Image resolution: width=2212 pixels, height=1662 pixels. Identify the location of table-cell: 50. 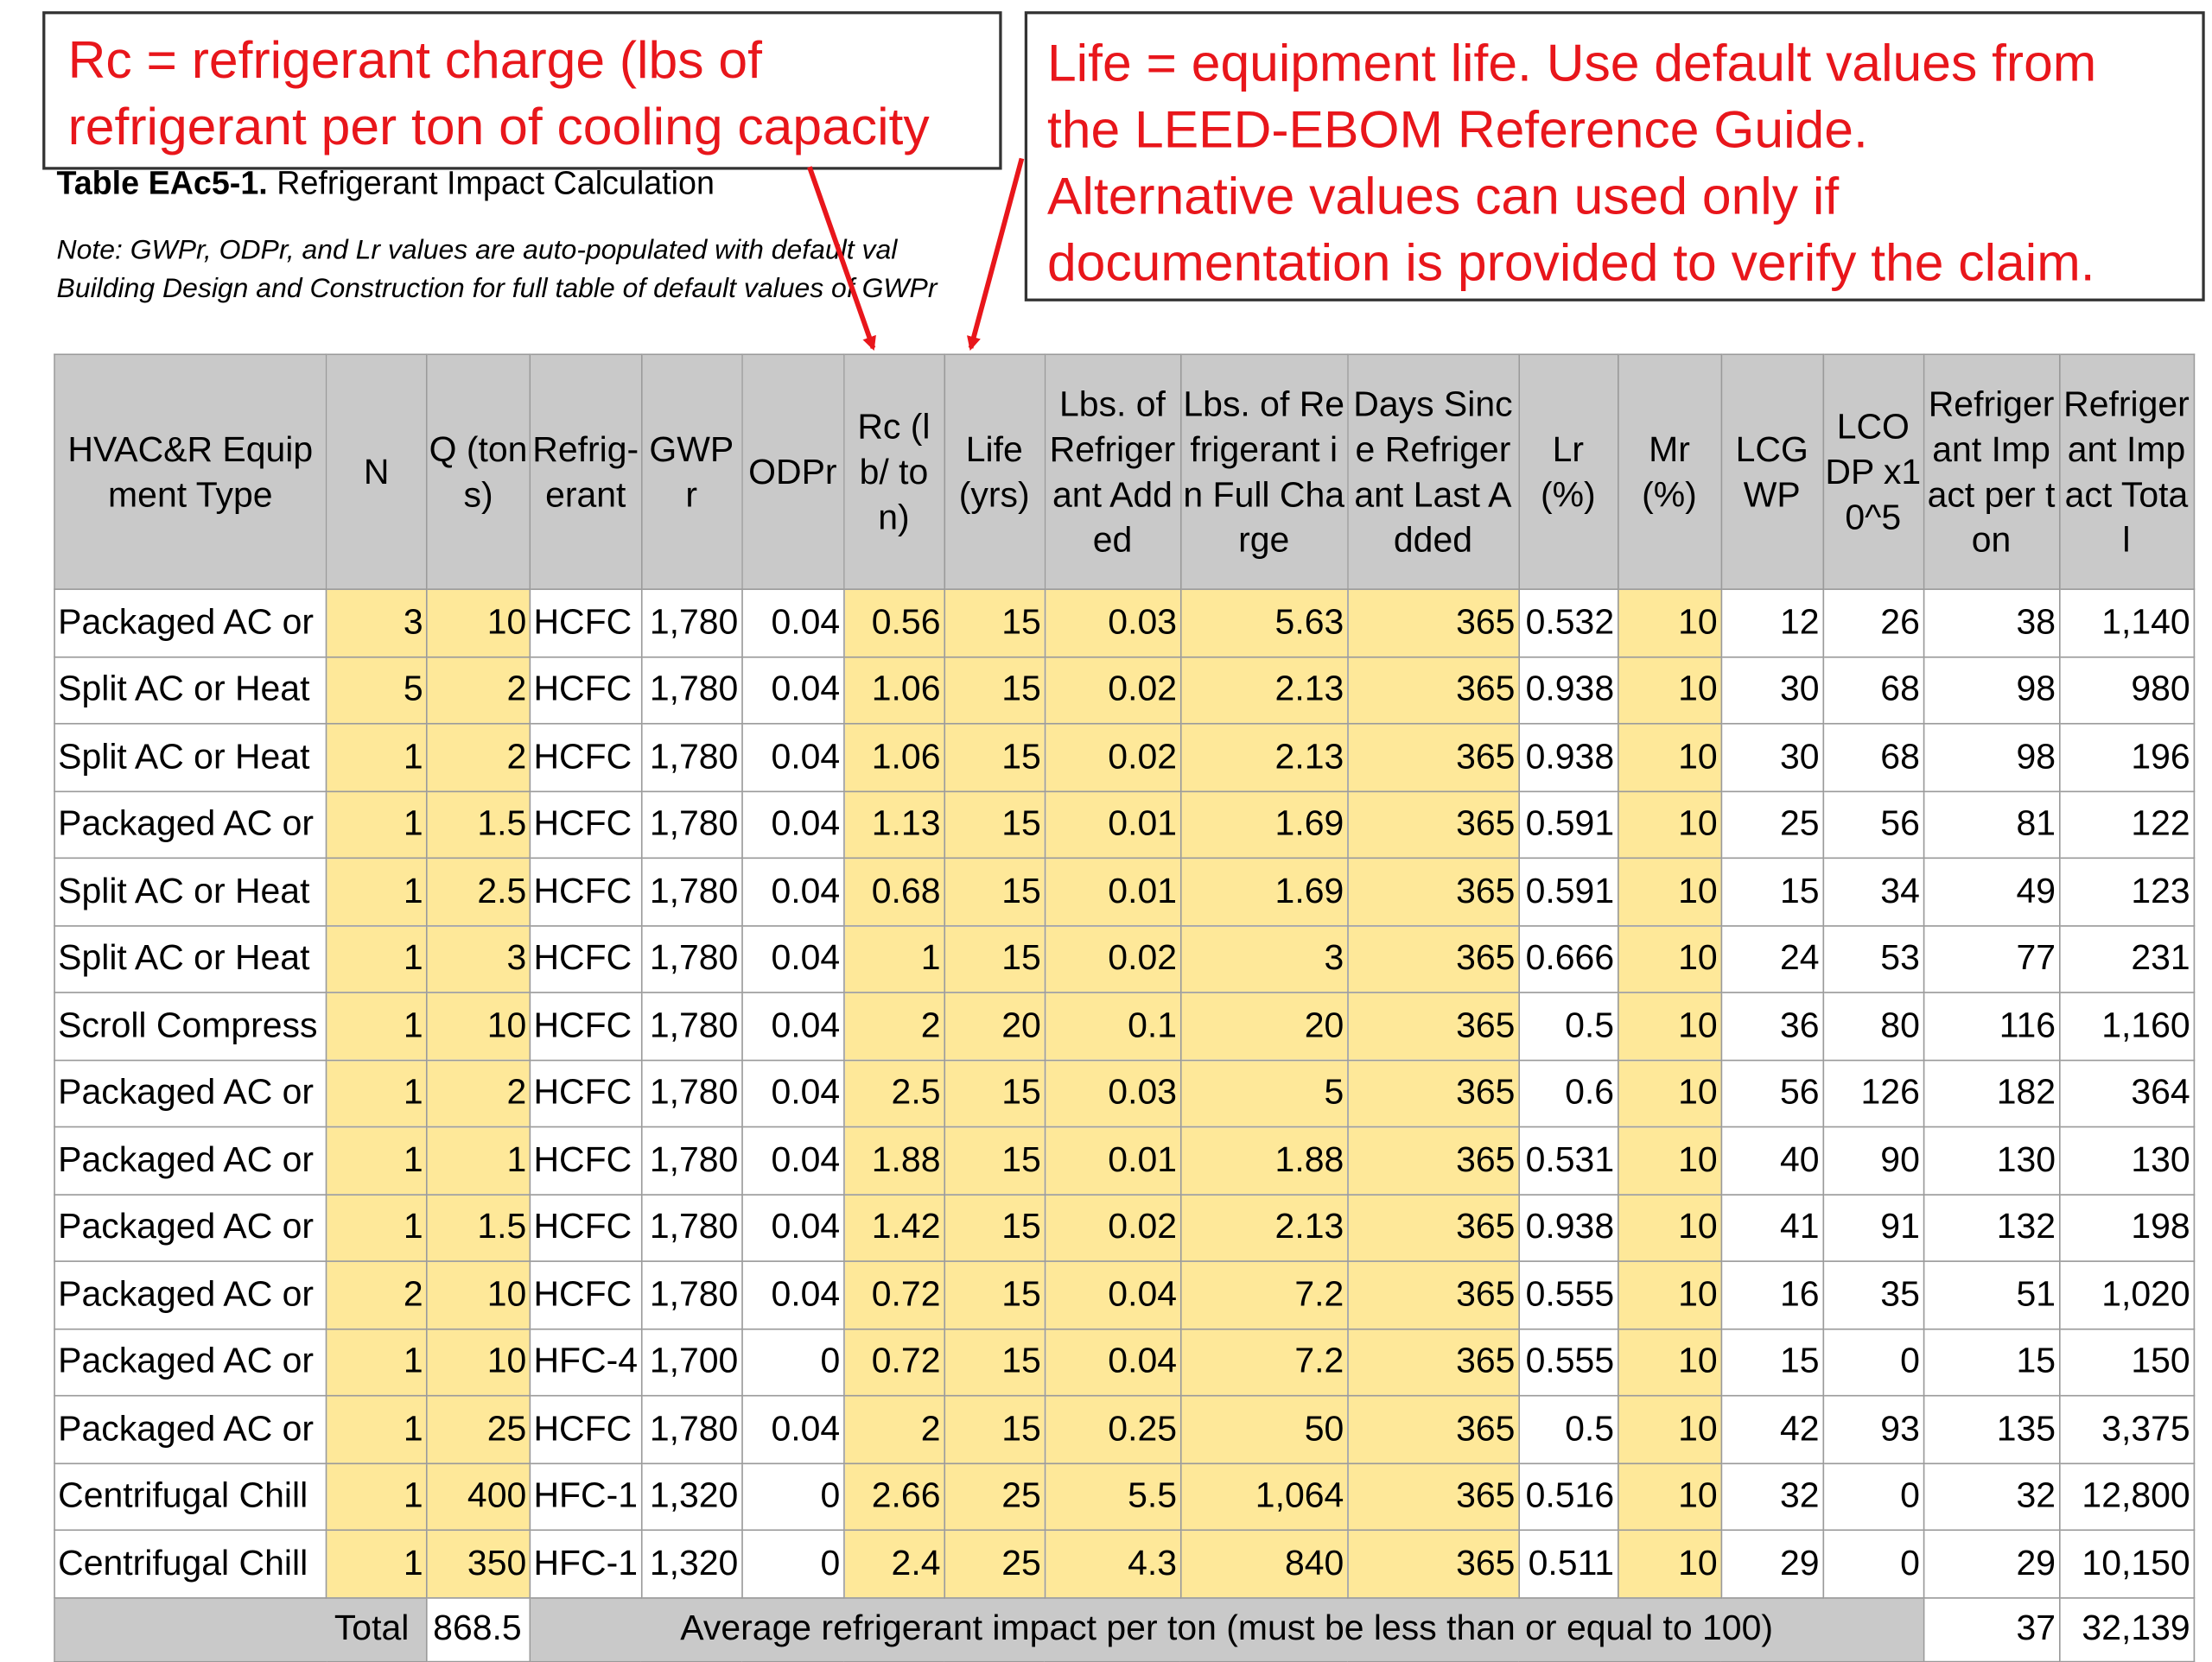
(1264, 1429).